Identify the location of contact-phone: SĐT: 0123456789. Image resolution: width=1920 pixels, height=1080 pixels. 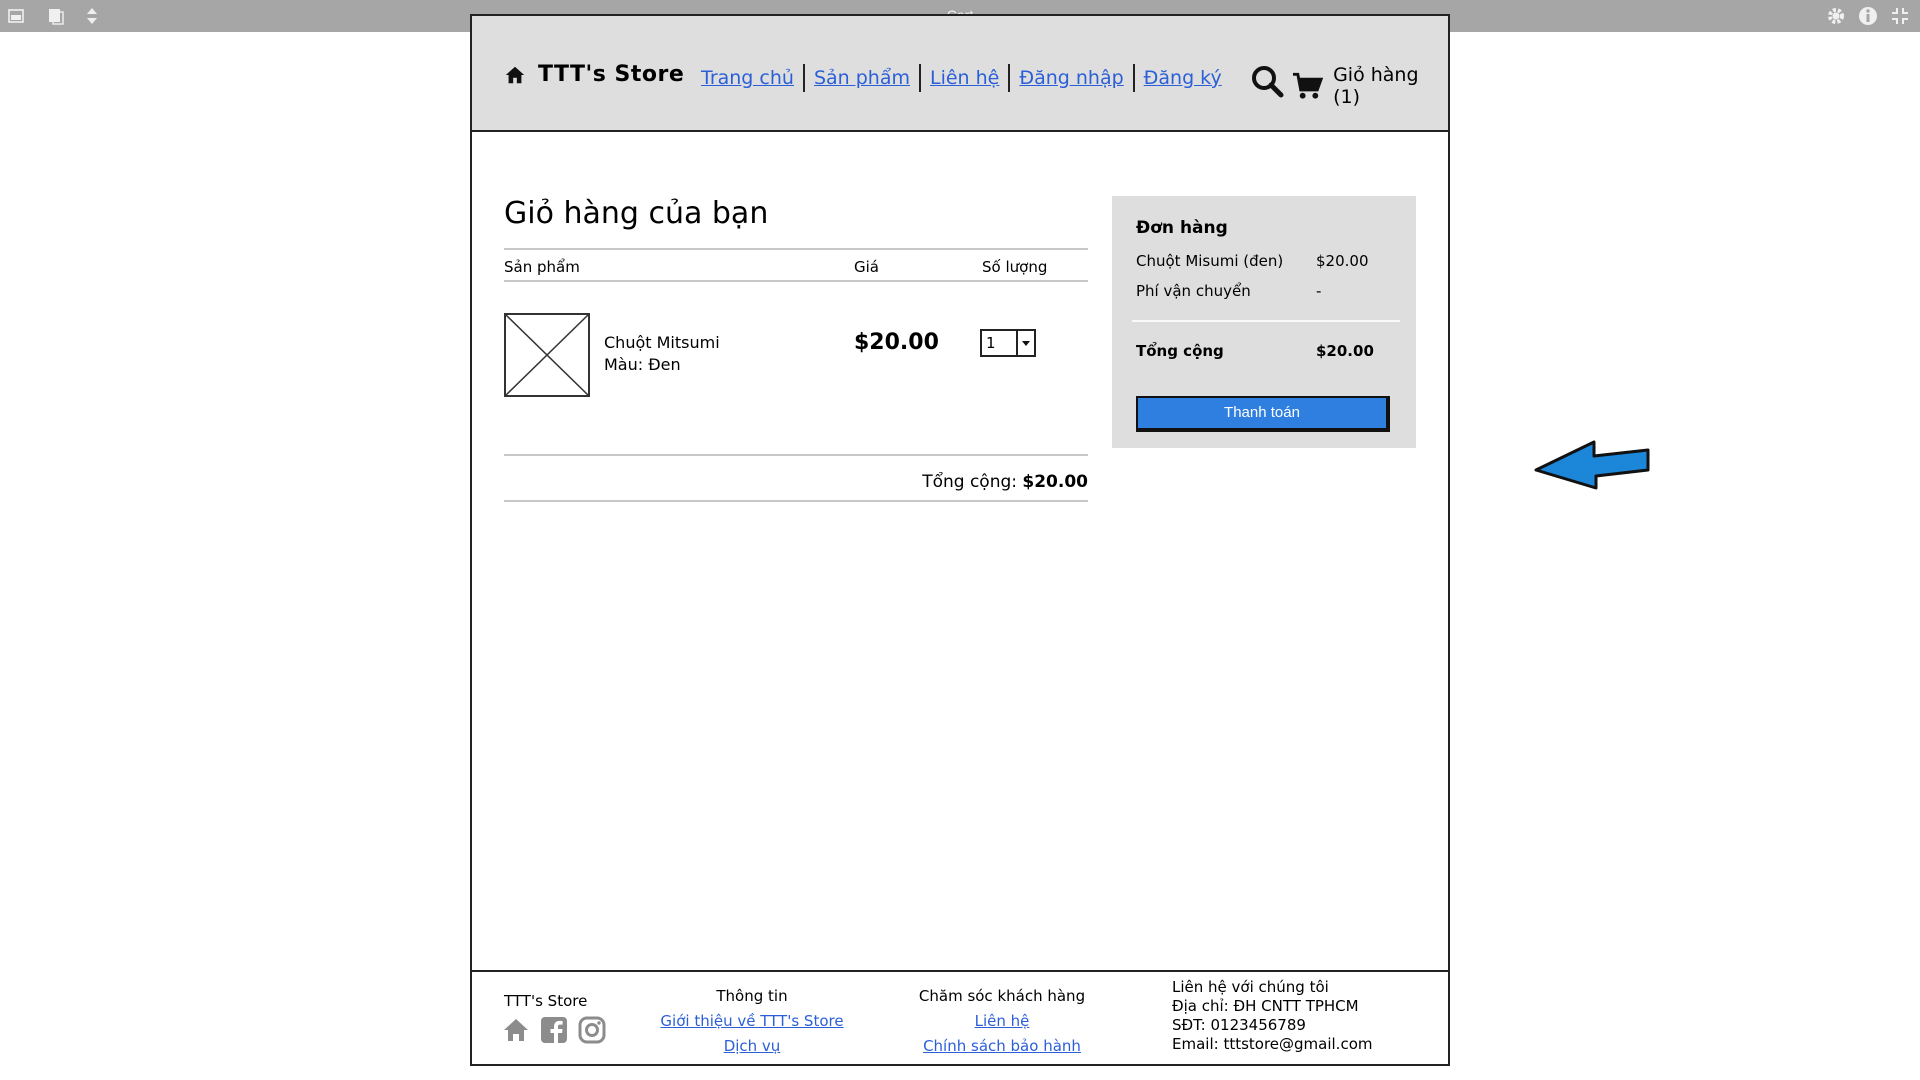
(1239, 1025).